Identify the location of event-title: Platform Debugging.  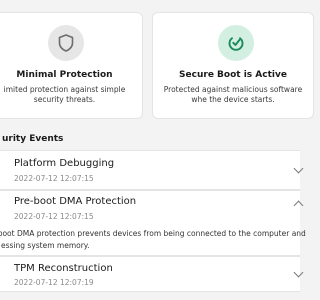
(64, 163).